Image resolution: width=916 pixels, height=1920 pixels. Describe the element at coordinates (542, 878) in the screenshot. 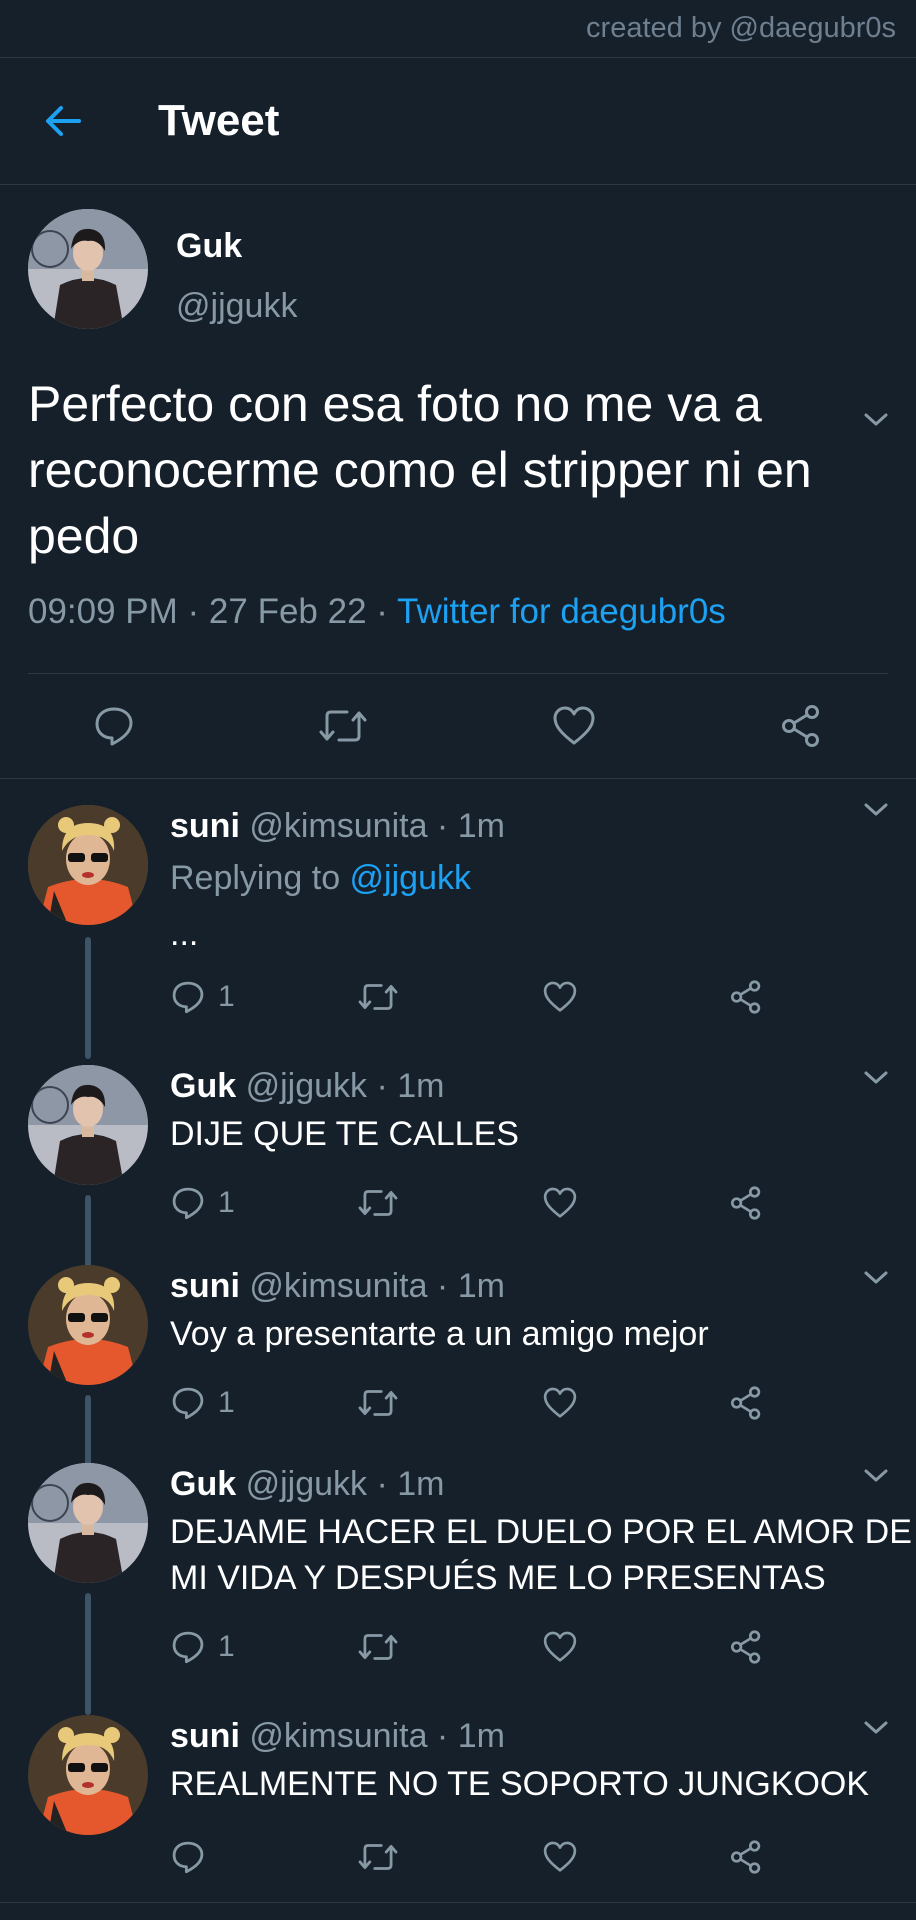

I see `replying-to: Replying to @jjgukk` at that location.